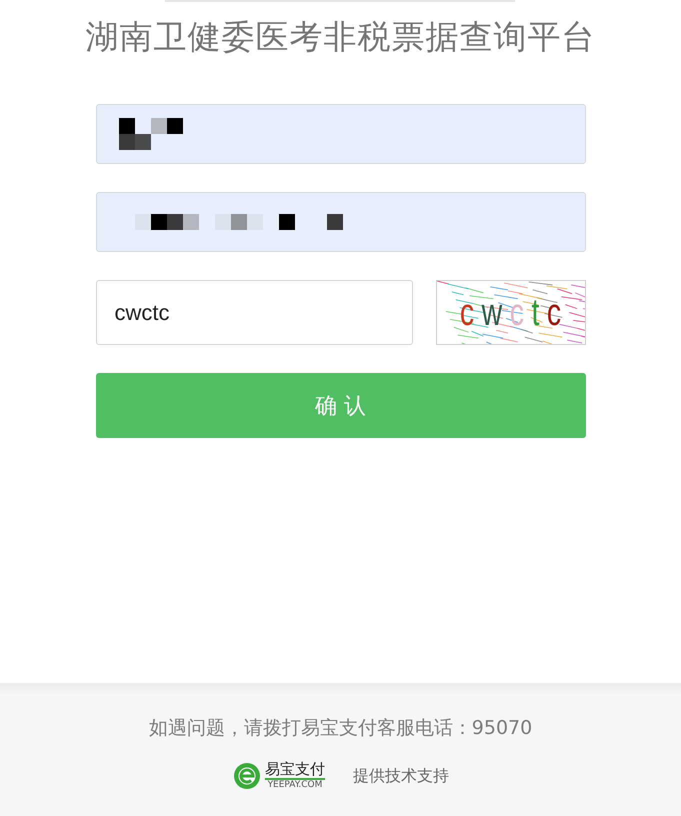  I want to click on page-title: 湖南卫健委医考非税票据查询平台, so click(341, 37).